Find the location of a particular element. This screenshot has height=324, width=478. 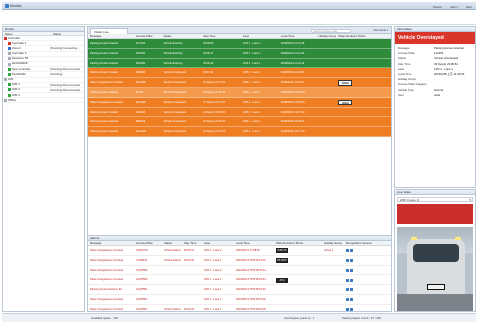

cell-stay: 00:06:09 is located at coordinates (208, 43).